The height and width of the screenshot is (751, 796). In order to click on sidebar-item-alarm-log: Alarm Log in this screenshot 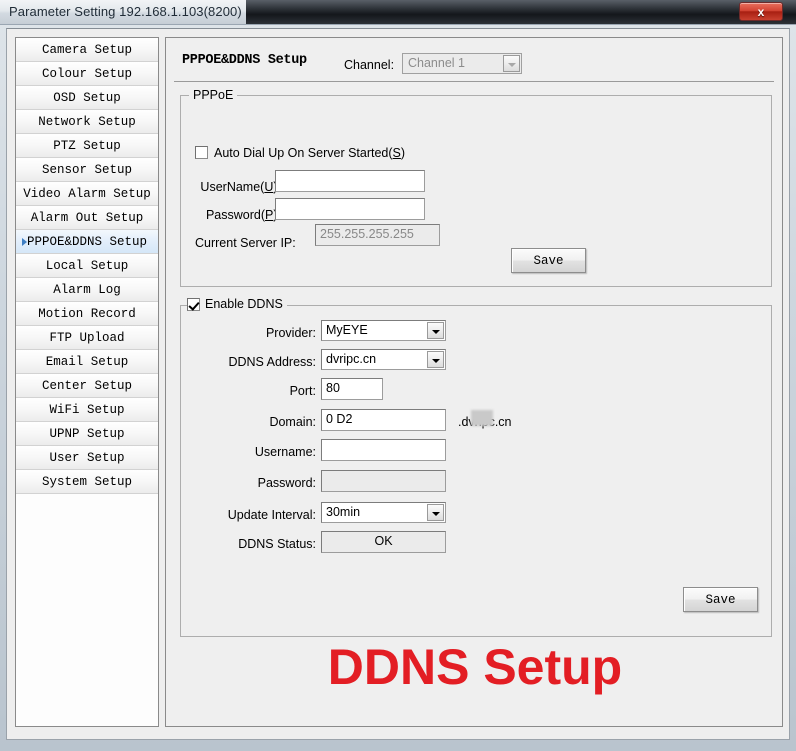, I will do `click(87, 290)`.